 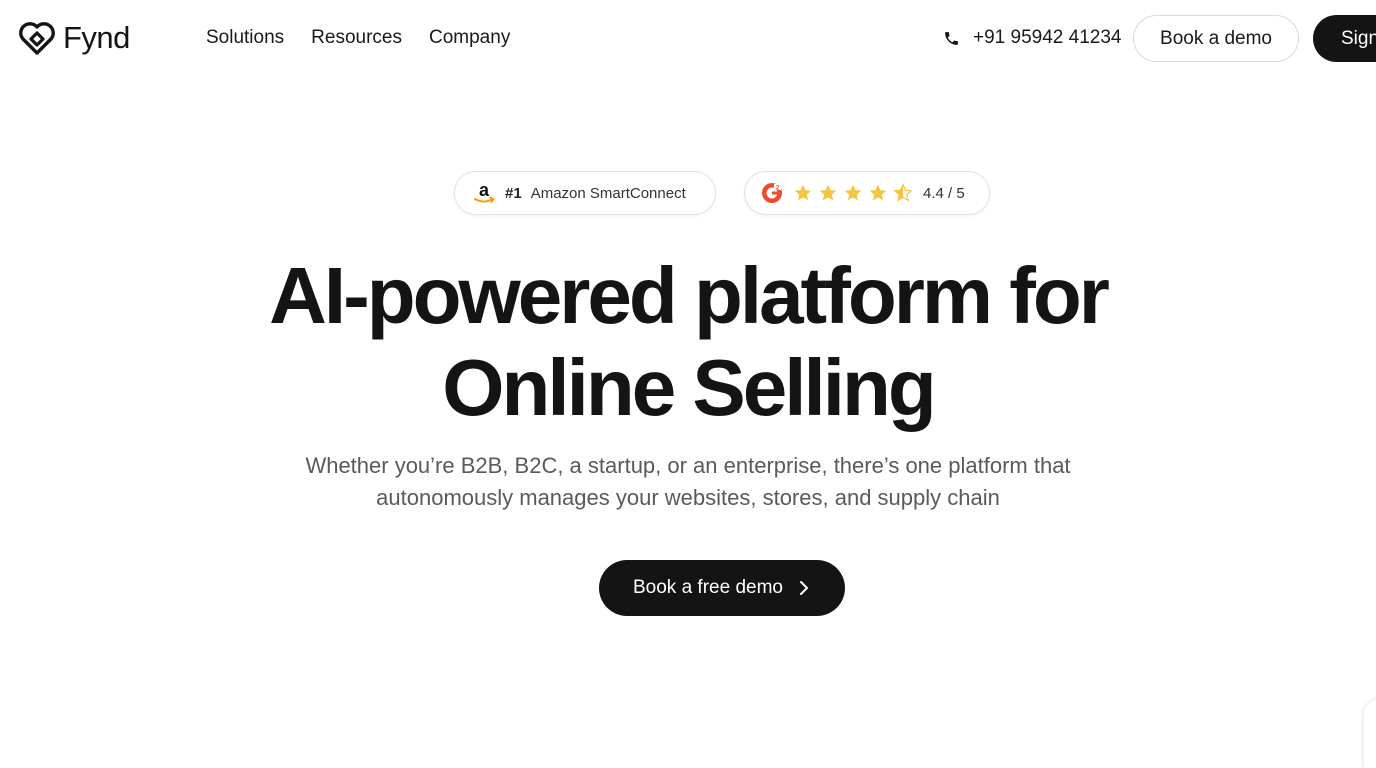 I want to click on nav-company: Company, so click(x=469, y=38).